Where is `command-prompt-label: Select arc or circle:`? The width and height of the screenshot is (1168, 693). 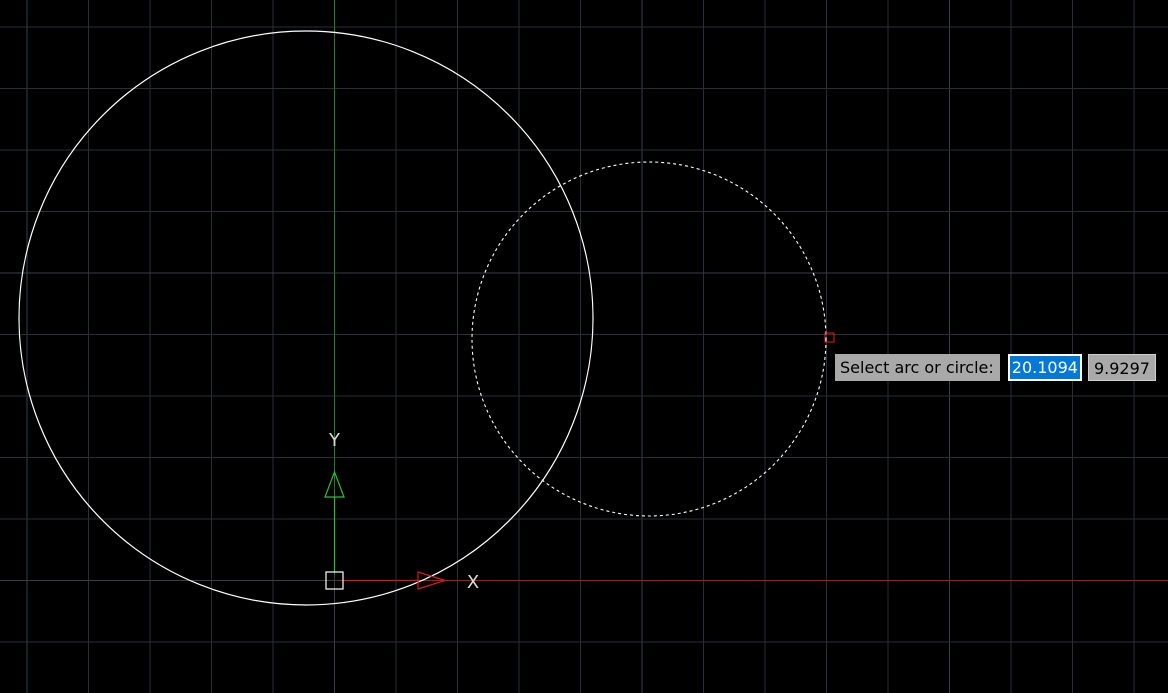 command-prompt-label: Select arc or circle: is located at coordinates (917, 367).